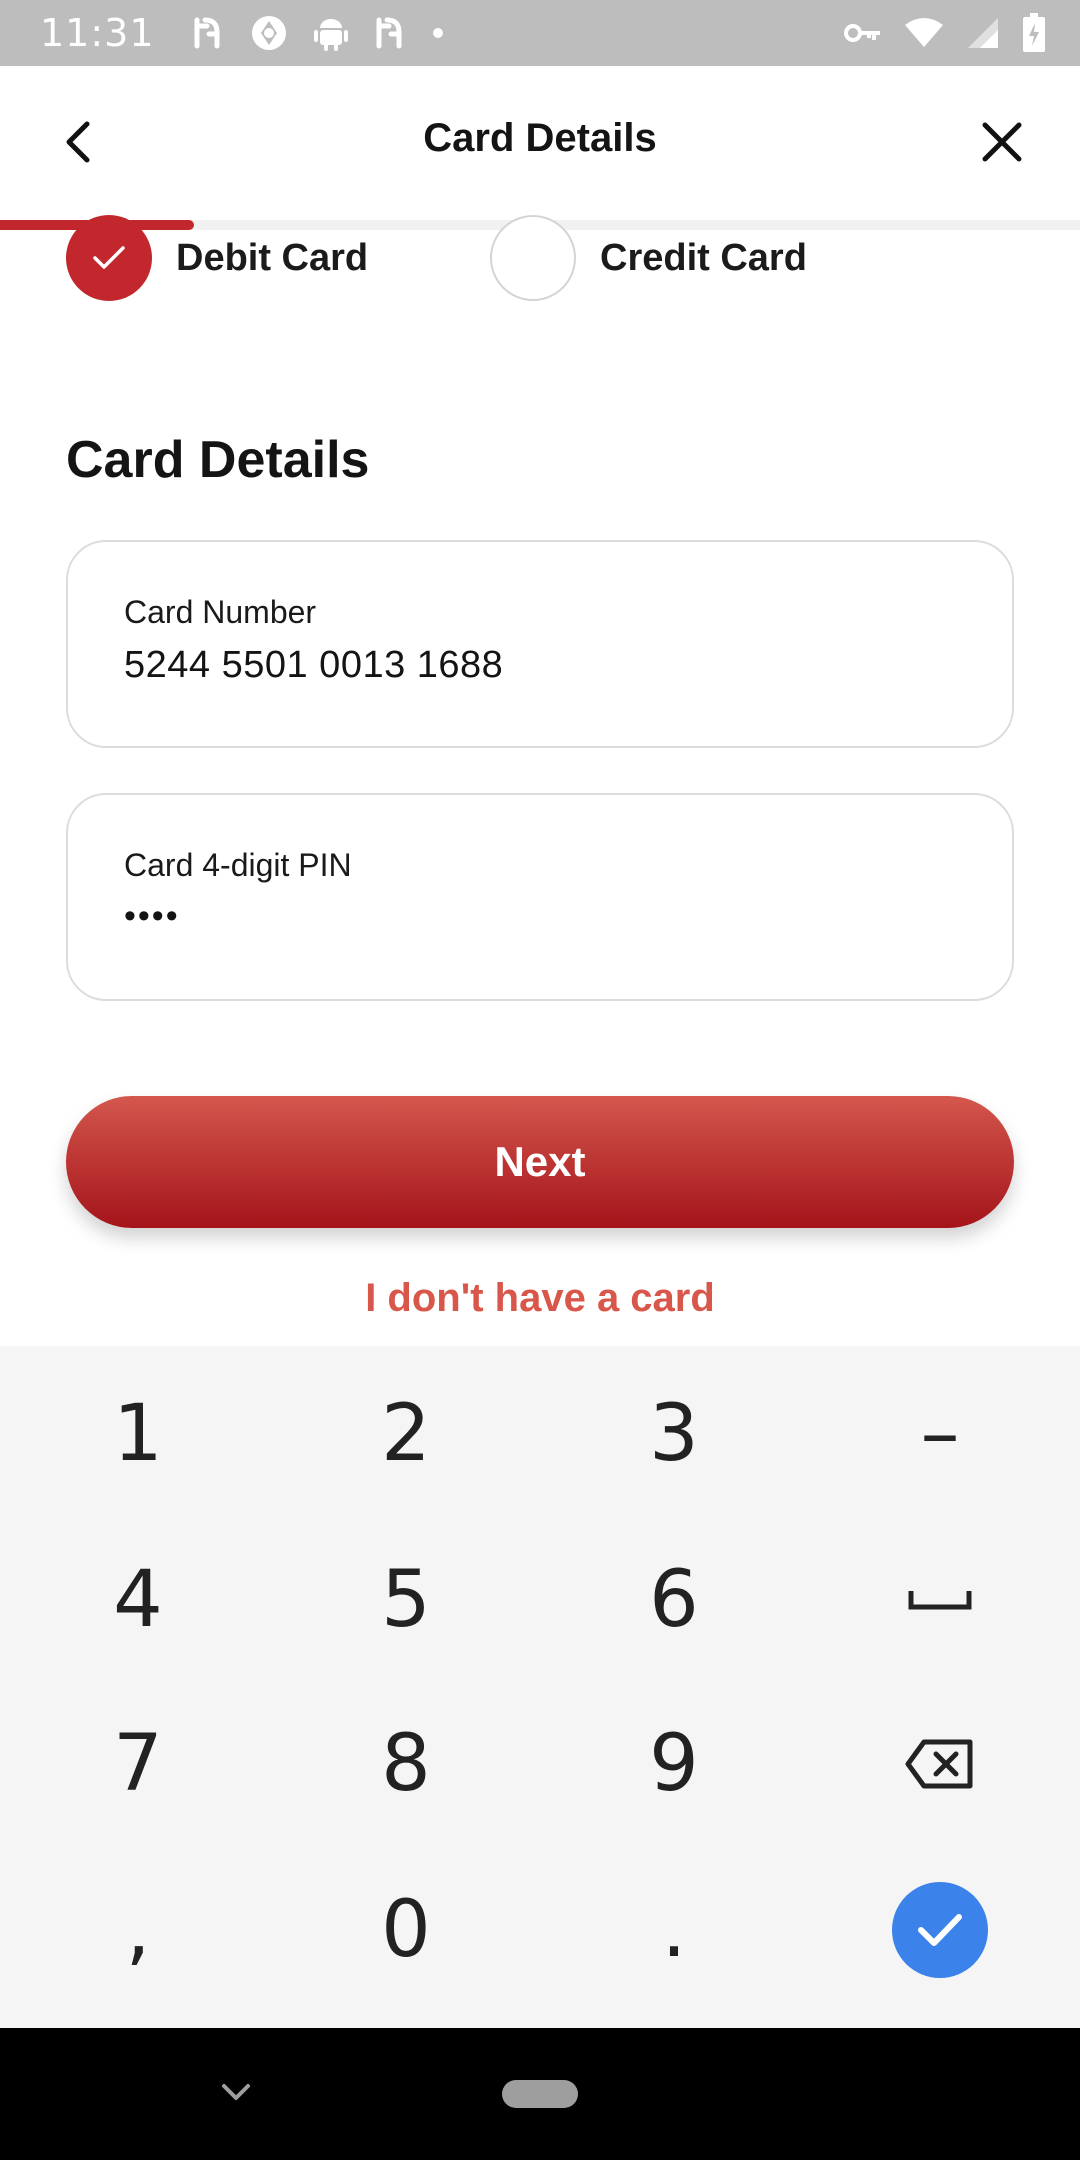 Image resolution: width=1080 pixels, height=2160 pixels. I want to click on debit-card-option: Debit Card, so click(217, 258).